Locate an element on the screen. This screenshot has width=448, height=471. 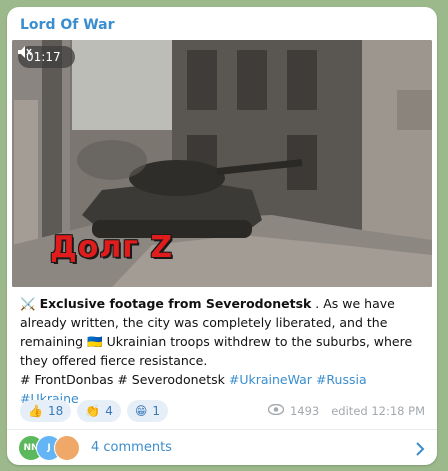
reaction-clap: 👏 4 is located at coordinates (99, 411).